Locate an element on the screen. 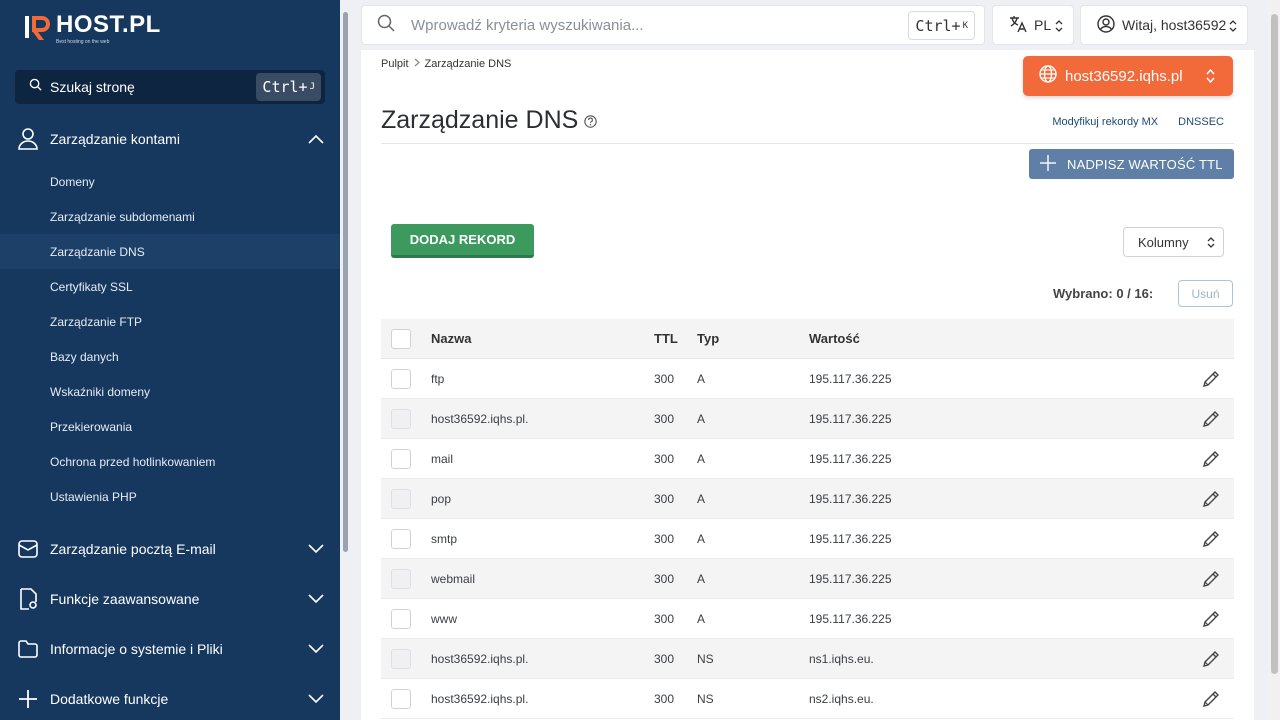 The image size is (1280, 720). column-header-name: Nazwa is located at coordinates (451, 338).